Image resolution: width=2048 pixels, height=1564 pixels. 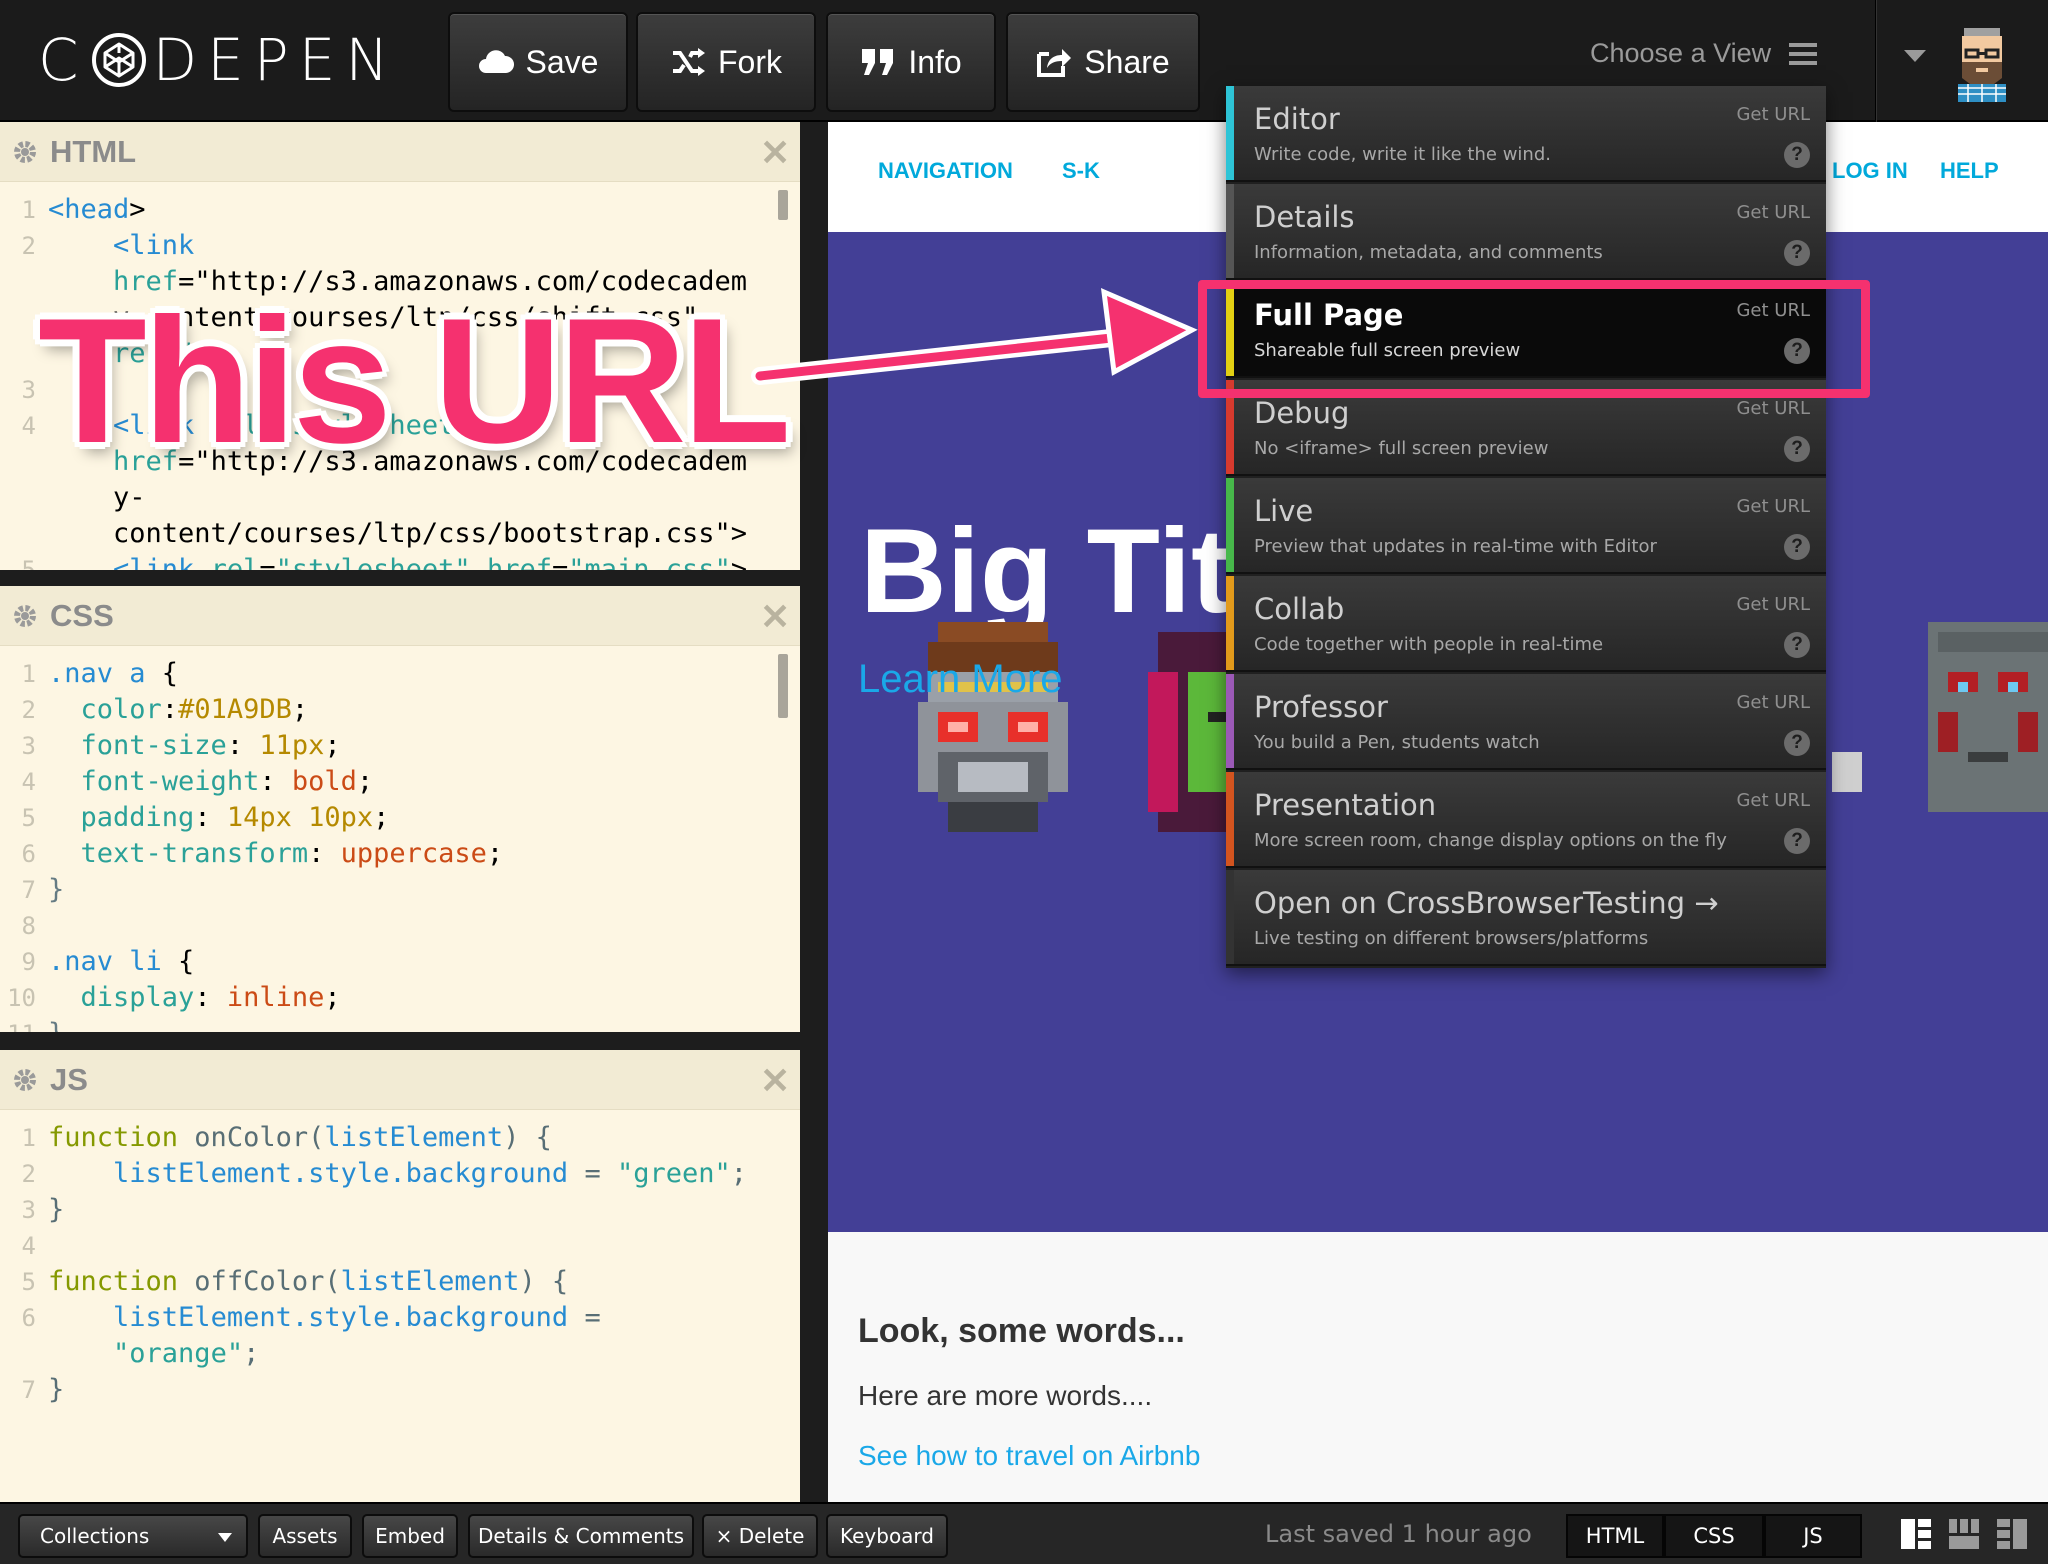 What do you see at coordinates (395, 1354) in the screenshot?
I see `code-line: "orange";` at bounding box center [395, 1354].